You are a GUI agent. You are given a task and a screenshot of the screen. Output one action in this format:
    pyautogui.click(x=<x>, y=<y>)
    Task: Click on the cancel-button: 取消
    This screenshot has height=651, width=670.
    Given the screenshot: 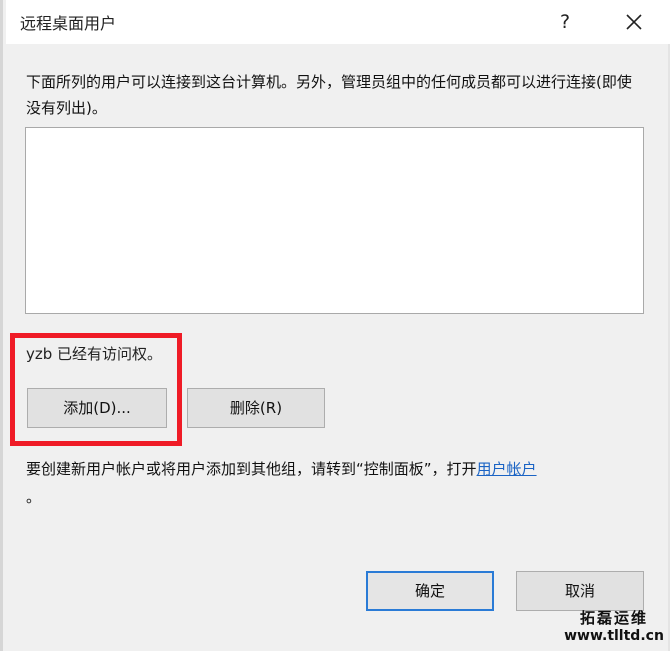 What is the action you would take?
    pyautogui.click(x=580, y=591)
    